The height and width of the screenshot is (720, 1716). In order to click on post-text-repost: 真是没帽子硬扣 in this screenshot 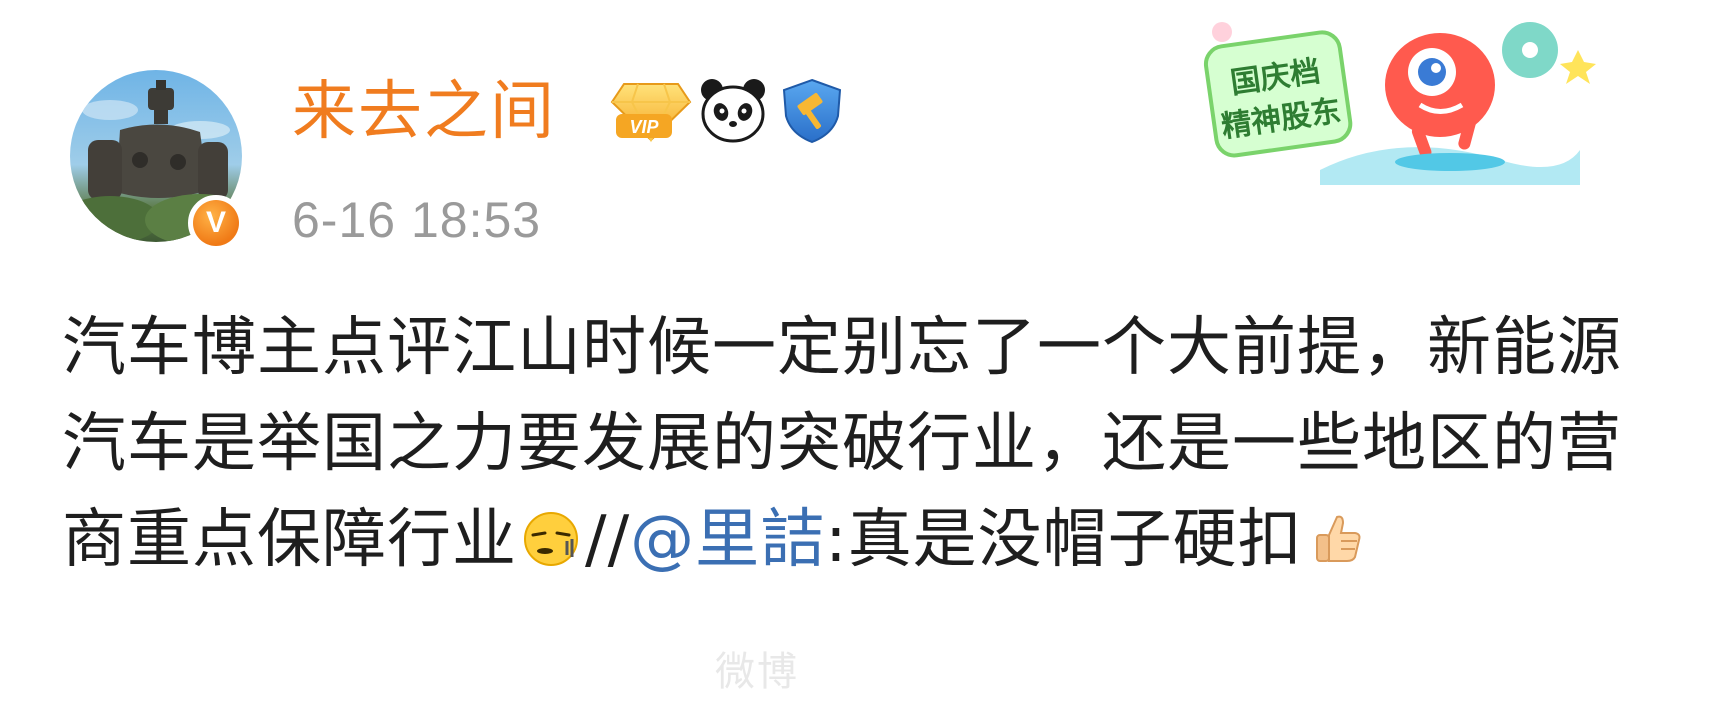, I will do `click(1075, 540)`.